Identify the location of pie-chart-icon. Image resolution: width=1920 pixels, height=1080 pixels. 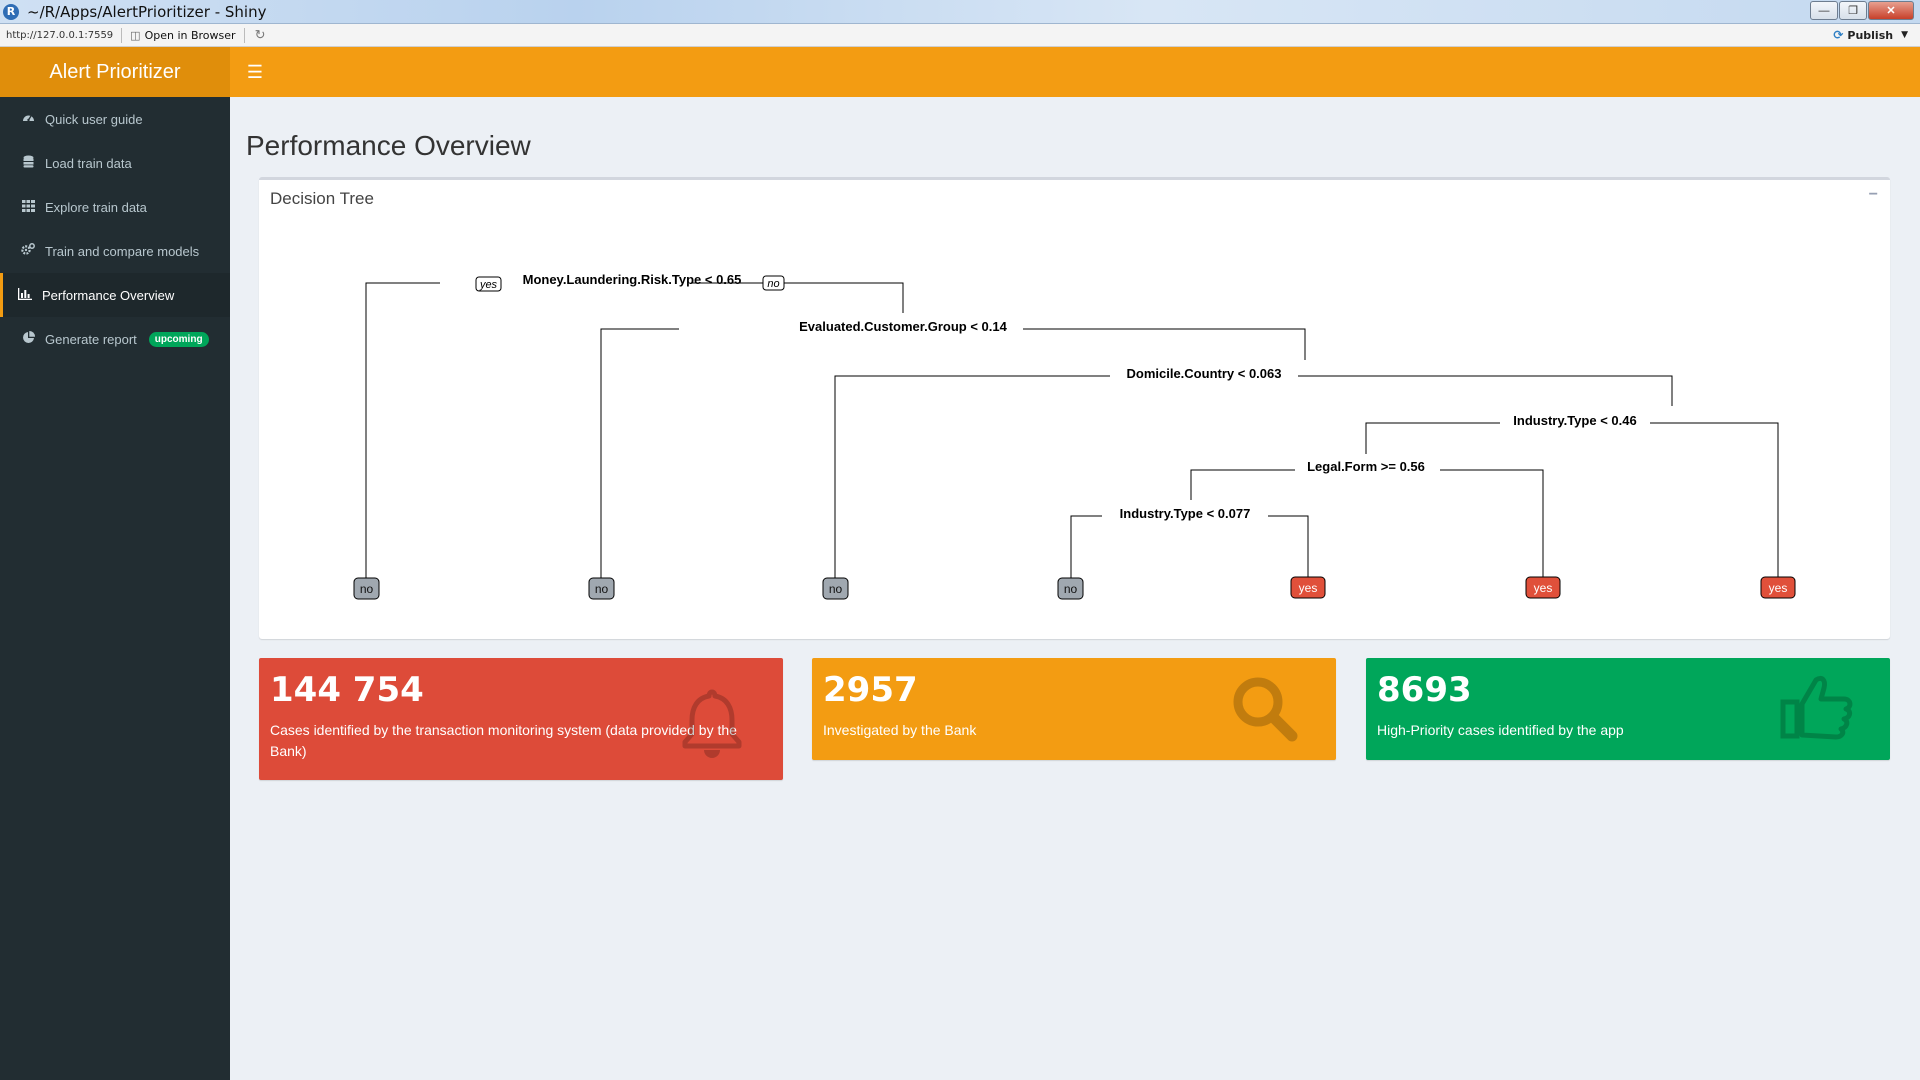
(28, 338).